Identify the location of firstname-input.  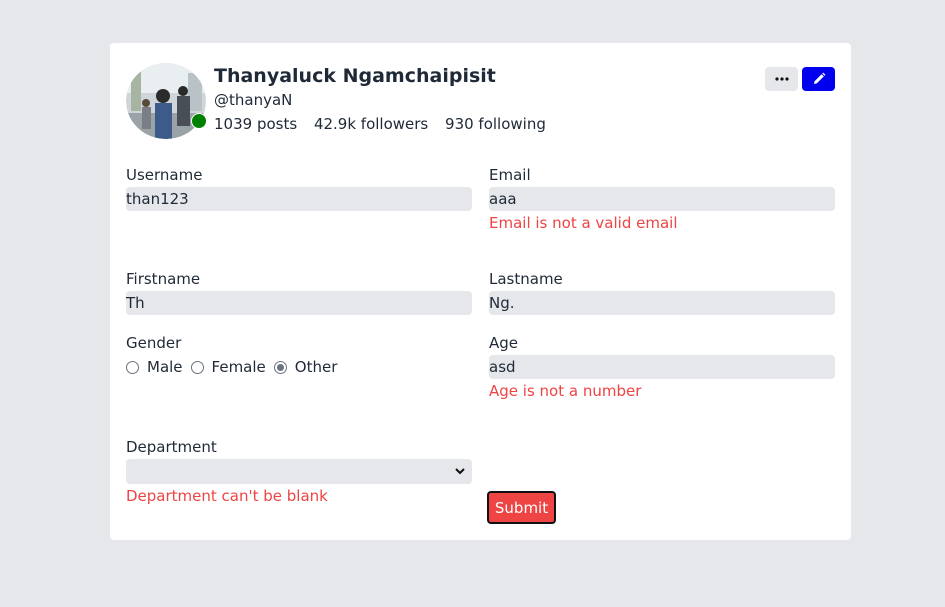
(299, 303).